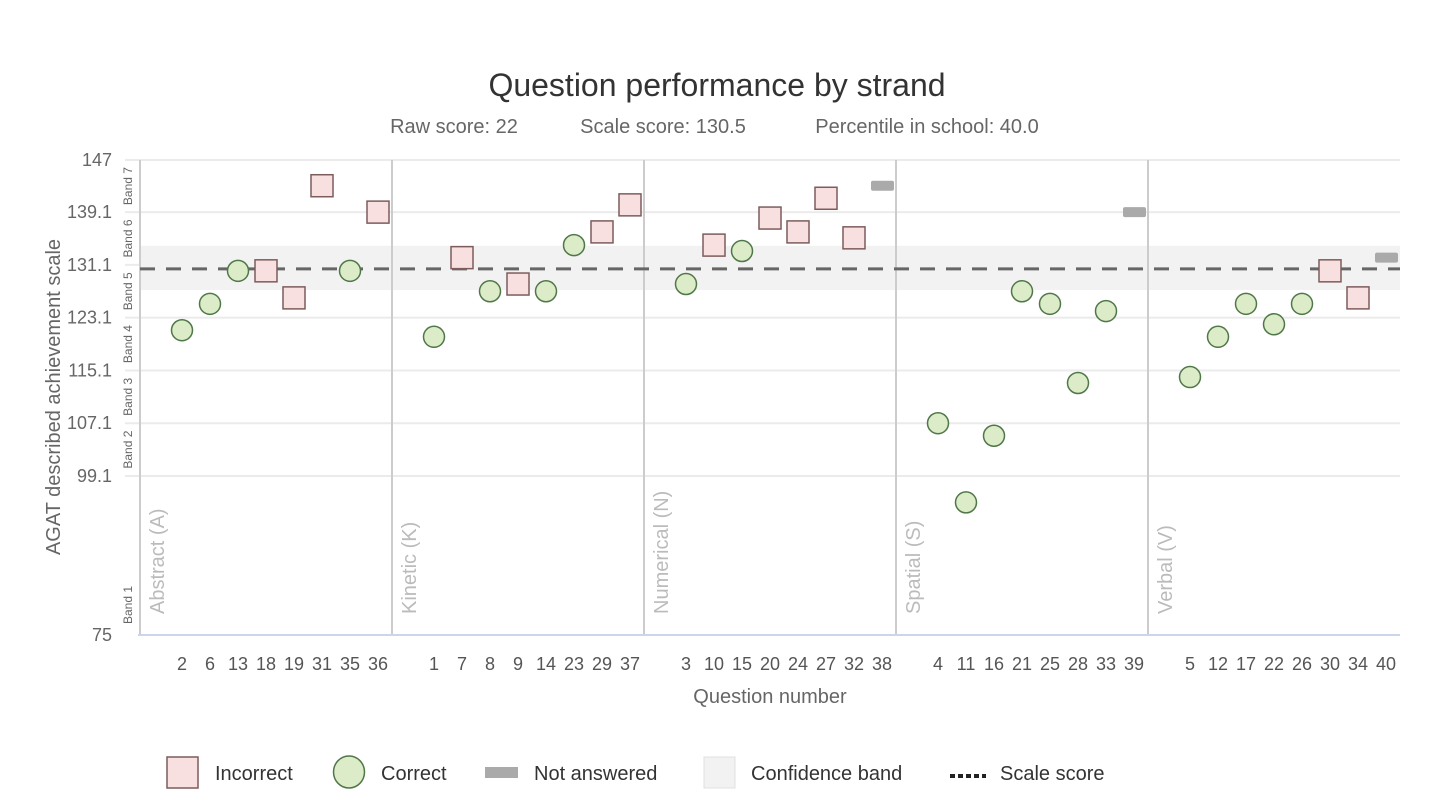 The width and height of the screenshot is (1441, 807). Describe the element at coordinates (89, 318) in the screenshot. I see `y-tick-label: 123.1` at that location.